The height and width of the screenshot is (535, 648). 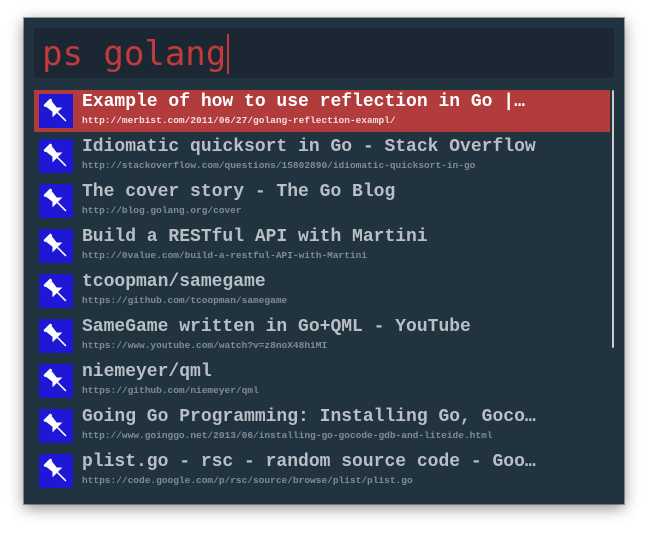 What do you see at coordinates (147, 372) in the screenshot?
I see `result-title: niemeyer/qml` at bounding box center [147, 372].